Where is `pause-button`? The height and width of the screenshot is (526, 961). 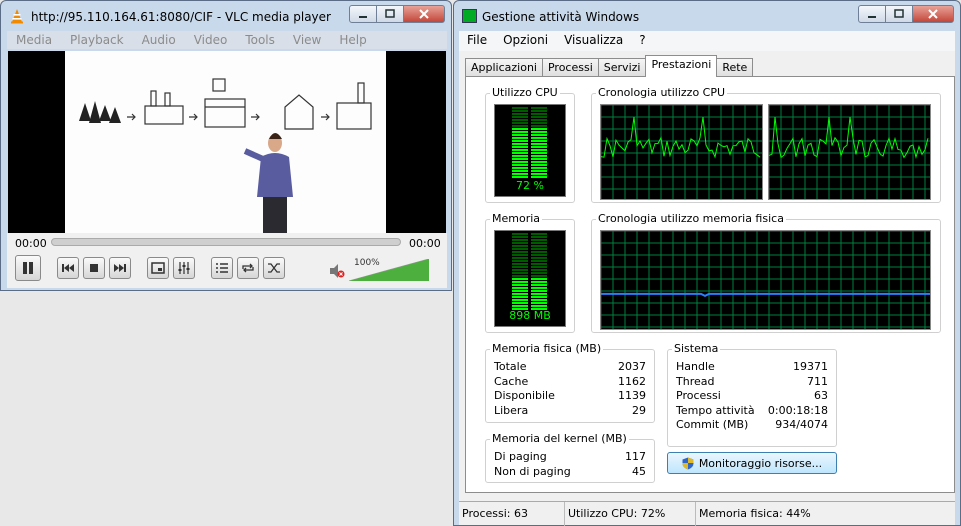 pause-button is located at coordinates (28, 268).